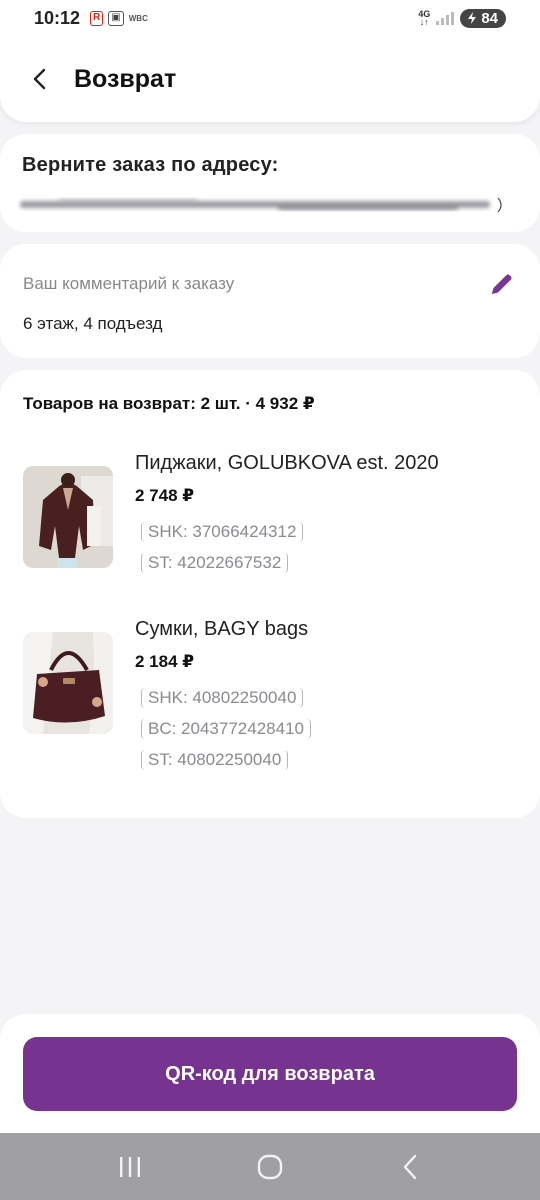  I want to click on item-name: Сумки, BAGY bags, so click(222, 629).